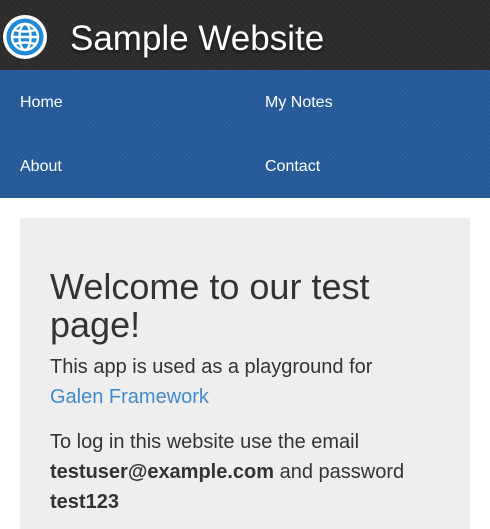 This screenshot has height=529, width=490. What do you see at coordinates (292, 167) in the screenshot?
I see `nav-item-contact: Contact` at bounding box center [292, 167].